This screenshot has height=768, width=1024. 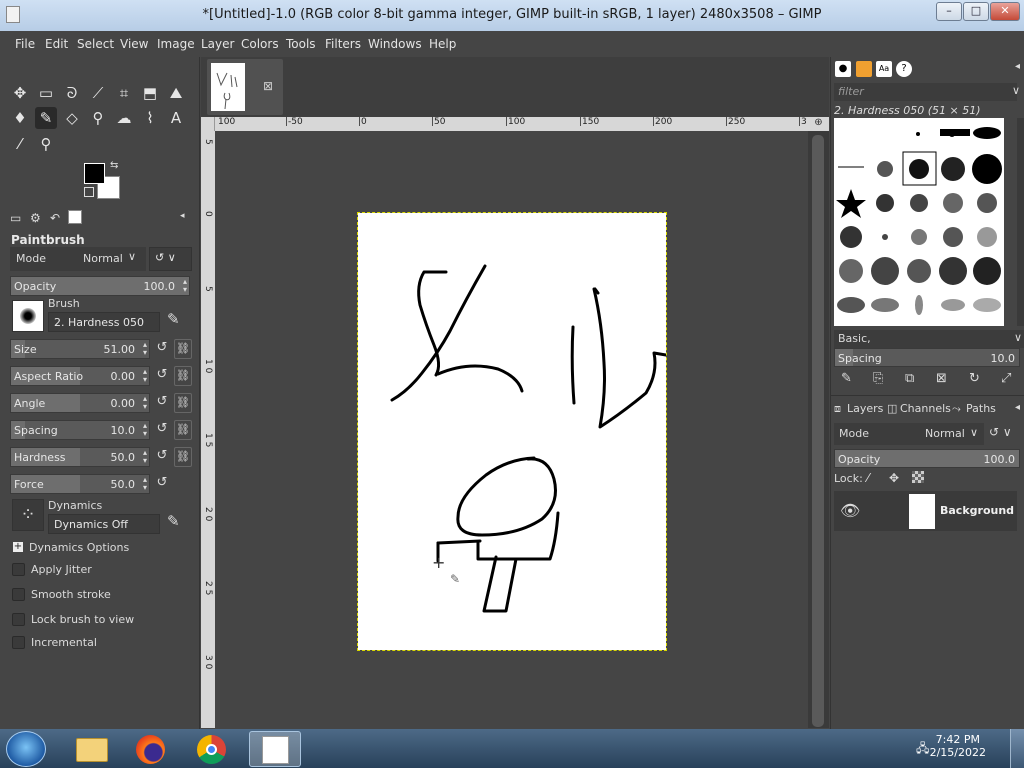 What do you see at coordinates (176, 118) in the screenshot?
I see `text-tool-icon: A` at bounding box center [176, 118].